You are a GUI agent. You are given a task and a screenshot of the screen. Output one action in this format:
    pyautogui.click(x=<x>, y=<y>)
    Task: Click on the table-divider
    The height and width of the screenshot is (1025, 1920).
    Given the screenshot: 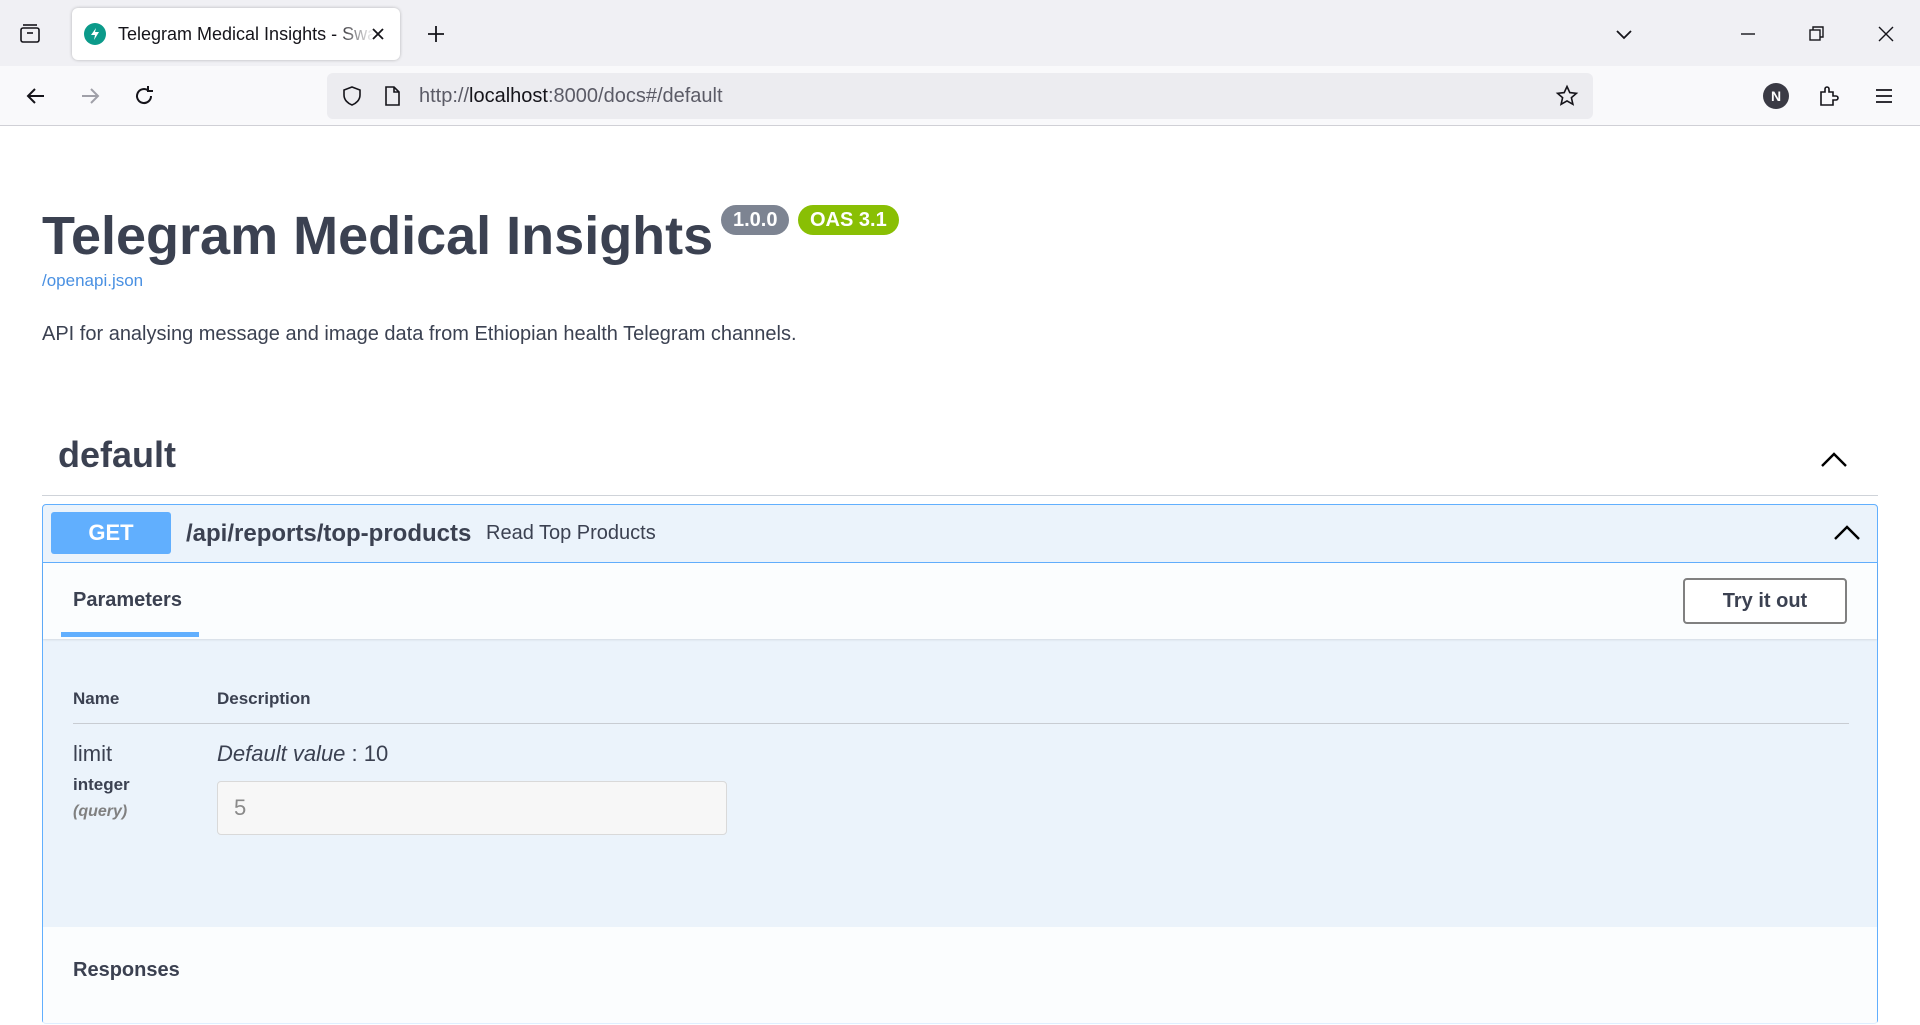 What is the action you would take?
    pyautogui.click(x=961, y=723)
    